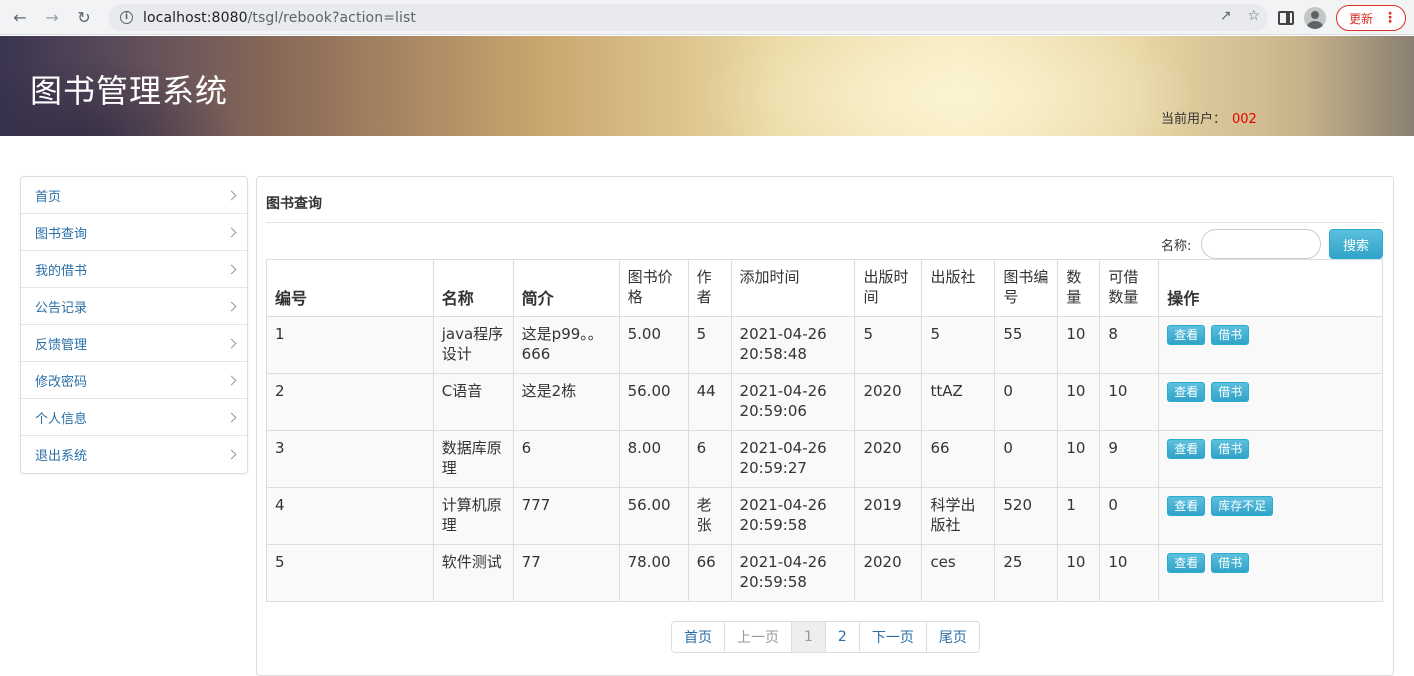 This screenshot has width=1414, height=676. Describe the element at coordinates (48, 197) in the screenshot. I see `sidebar-item-label: 首页` at that location.